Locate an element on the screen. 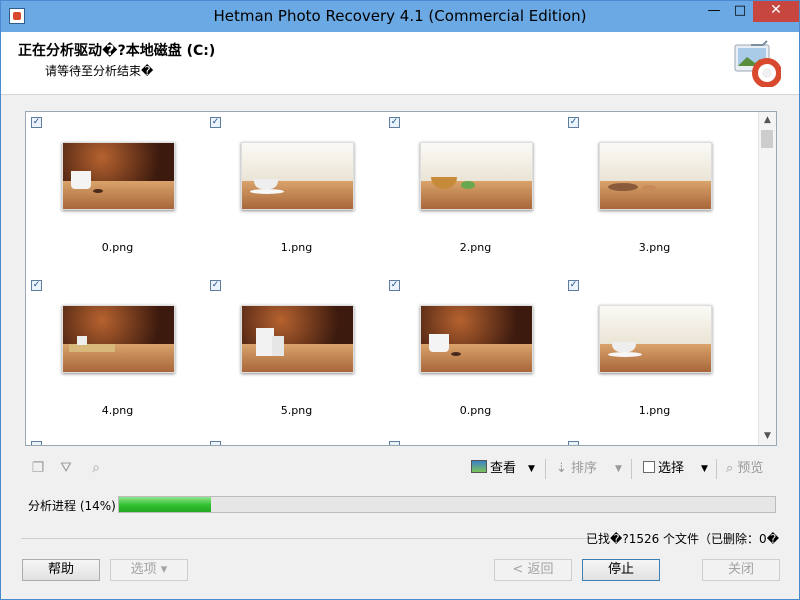 This screenshot has height=600, width=800. sort-icon: ⇣ is located at coordinates (561, 468).